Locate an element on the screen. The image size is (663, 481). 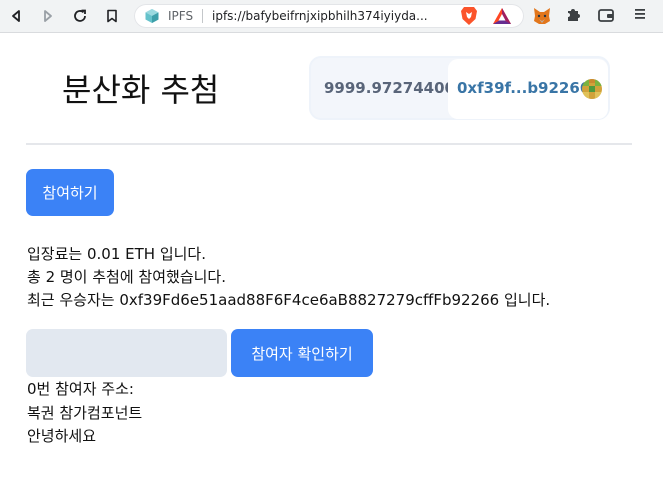
bookmark-icon is located at coordinates (112, 16).